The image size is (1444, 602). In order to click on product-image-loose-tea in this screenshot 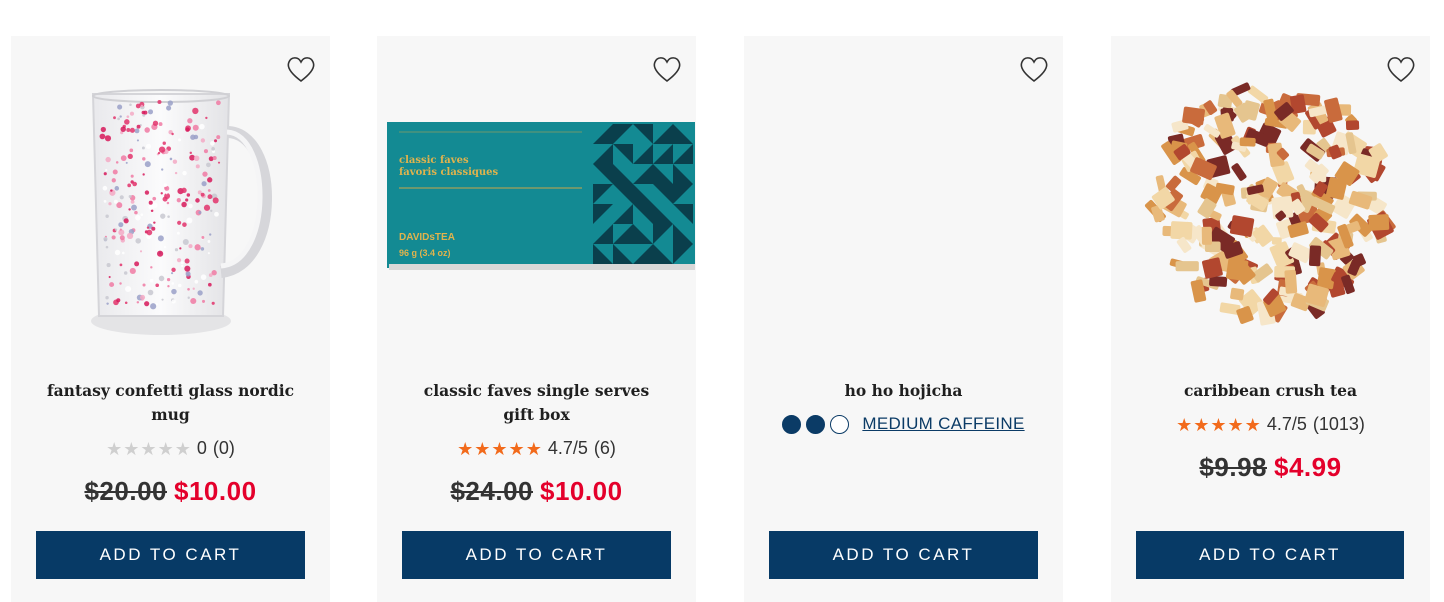, I will do `click(1270, 201)`.